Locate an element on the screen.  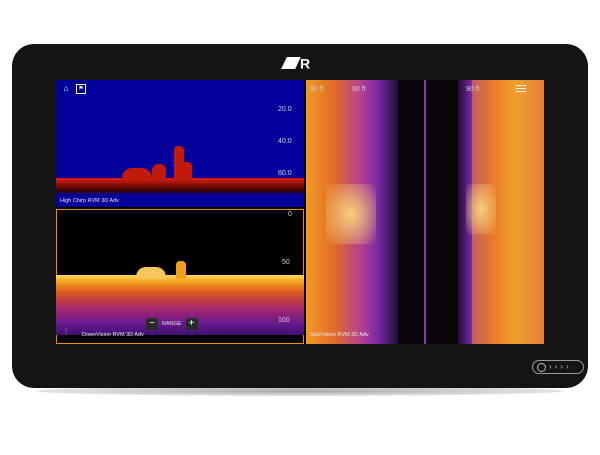
range-label-right: 90 ft is located at coordinates (473, 89).